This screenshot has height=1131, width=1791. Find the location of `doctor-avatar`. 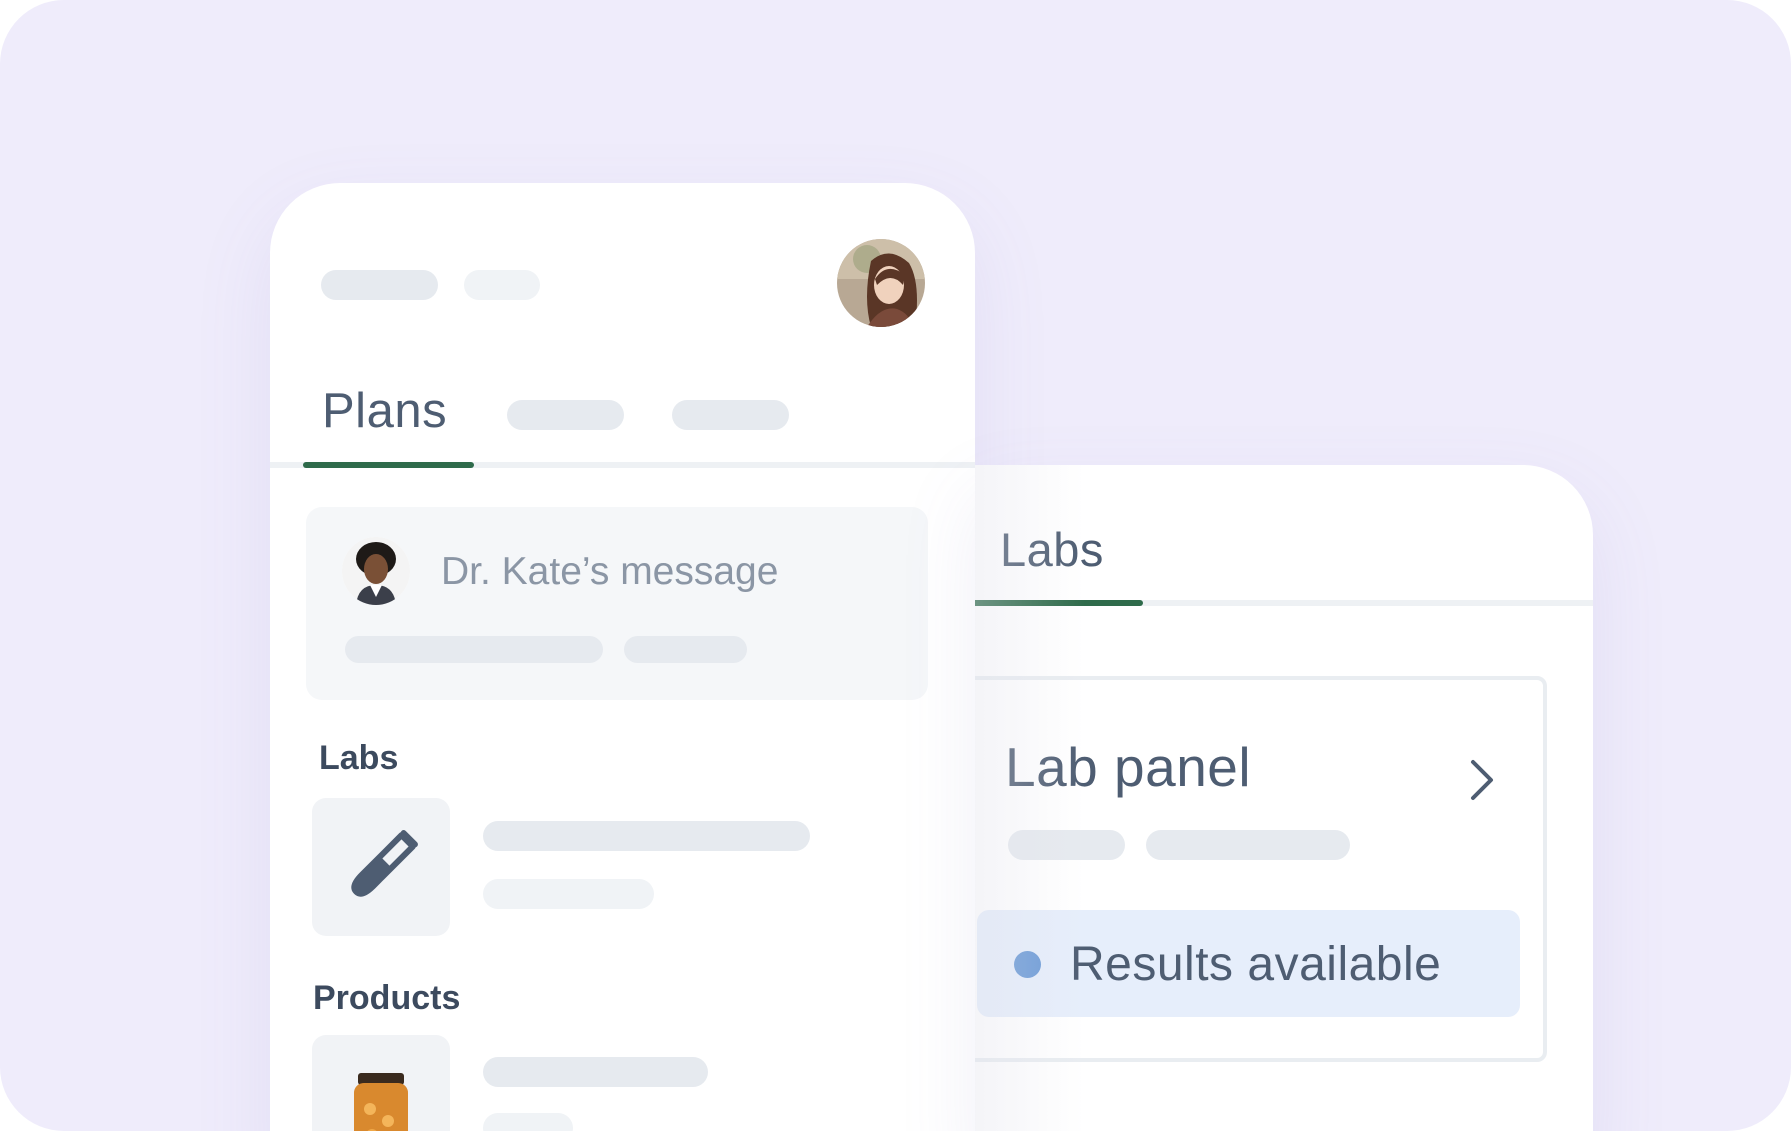

doctor-avatar is located at coordinates (376, 571).